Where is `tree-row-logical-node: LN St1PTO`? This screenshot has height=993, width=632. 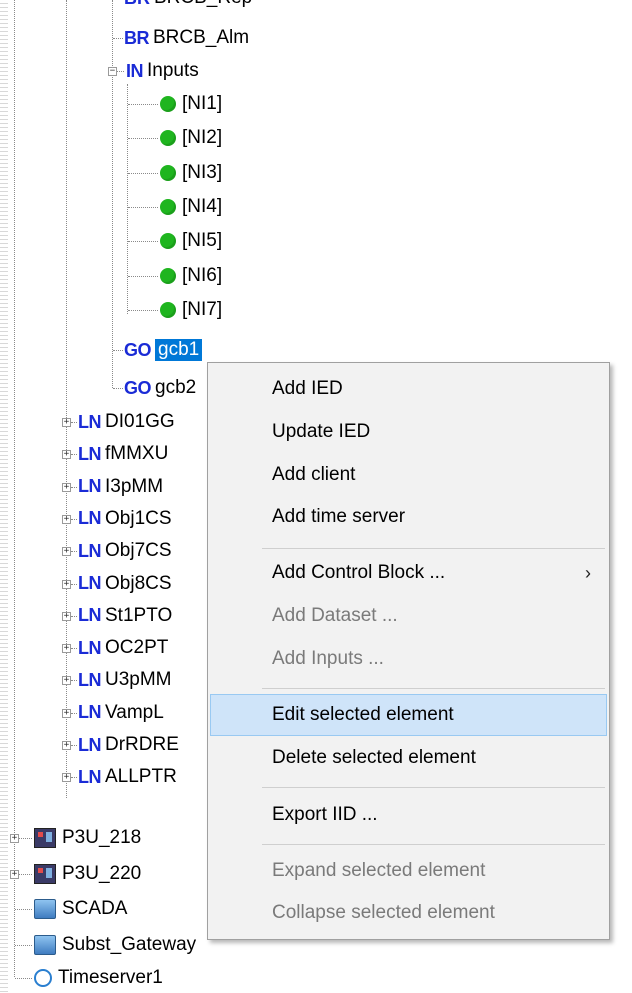 tree-row-logical-node: LN St1PTO is located at coordinates (125, 616).